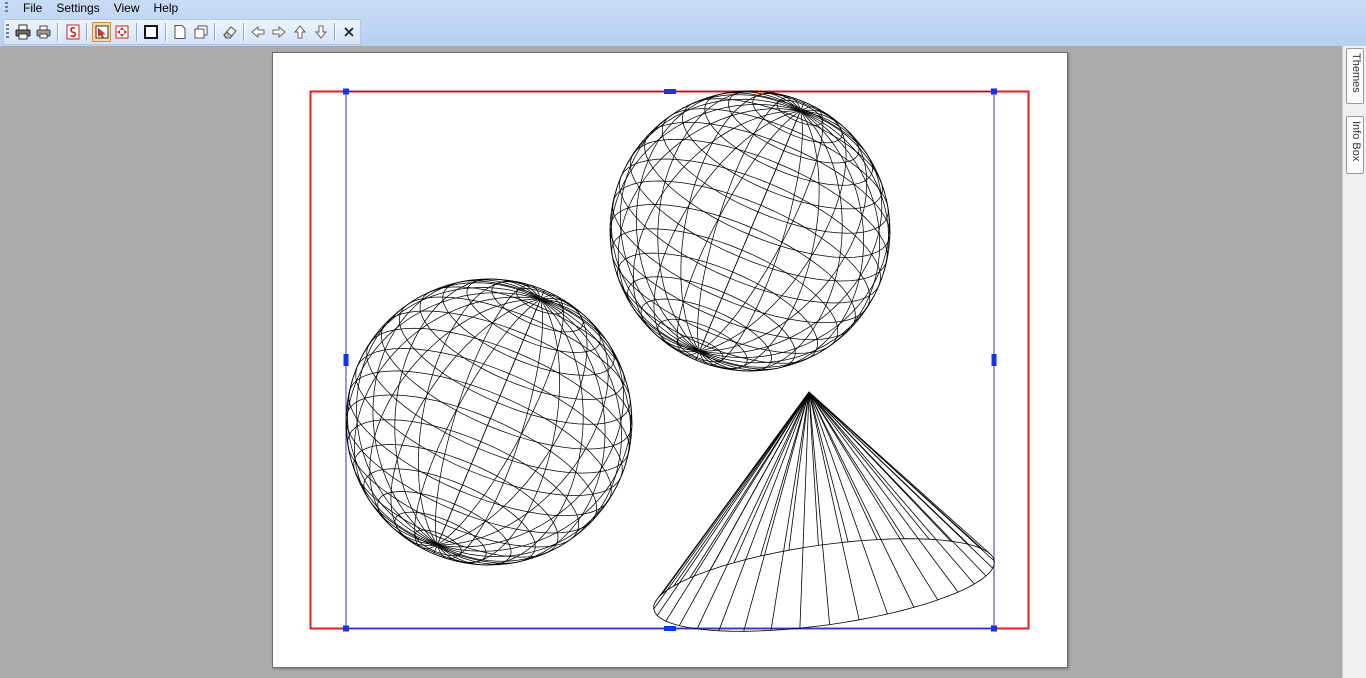 The image size is (1366, 678). Describe the element at coordinates (166, 8) in the screenshot. I see `menu-help: Help` at that location.